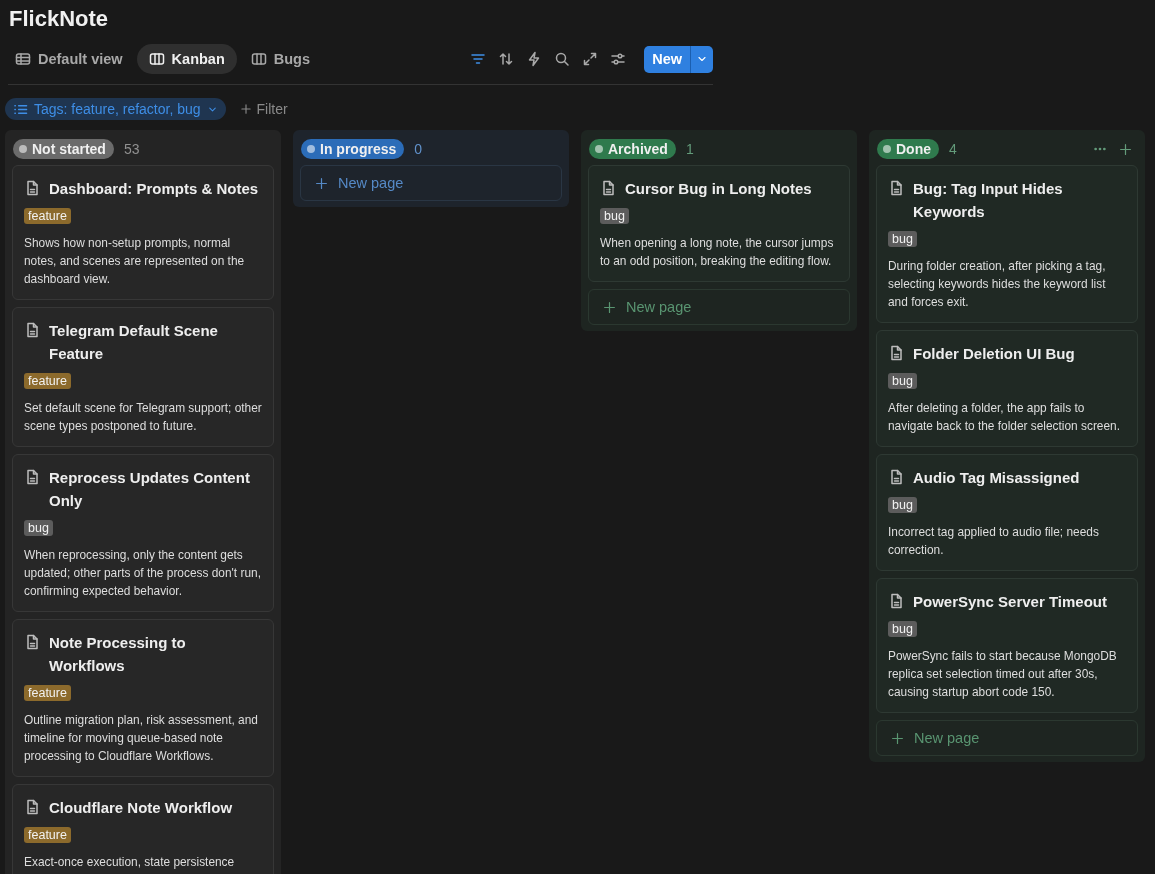  I want to click on task-card: Bug: Tag Input Hides Keywords bug During folder creation, after picking a tag, selecting keywords hides the keyword list and forces exit., so click(1007, 244).